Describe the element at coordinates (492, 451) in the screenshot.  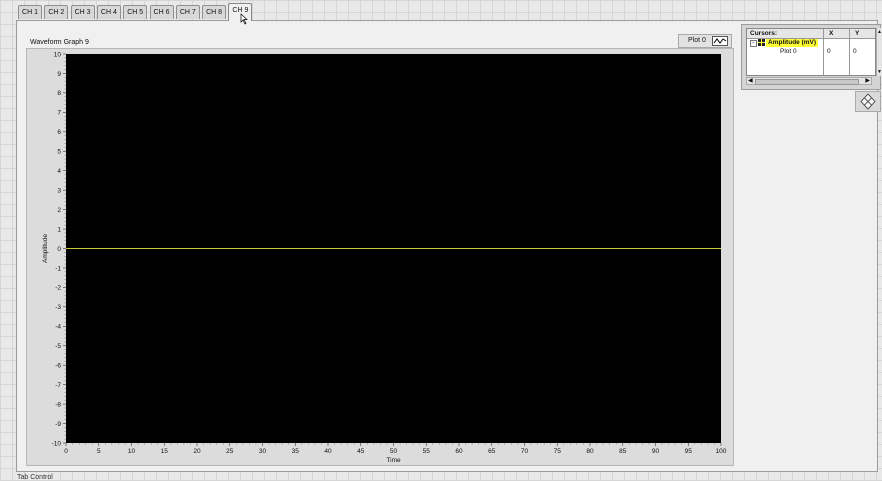
I see `x-tick-label: 65` at that location.